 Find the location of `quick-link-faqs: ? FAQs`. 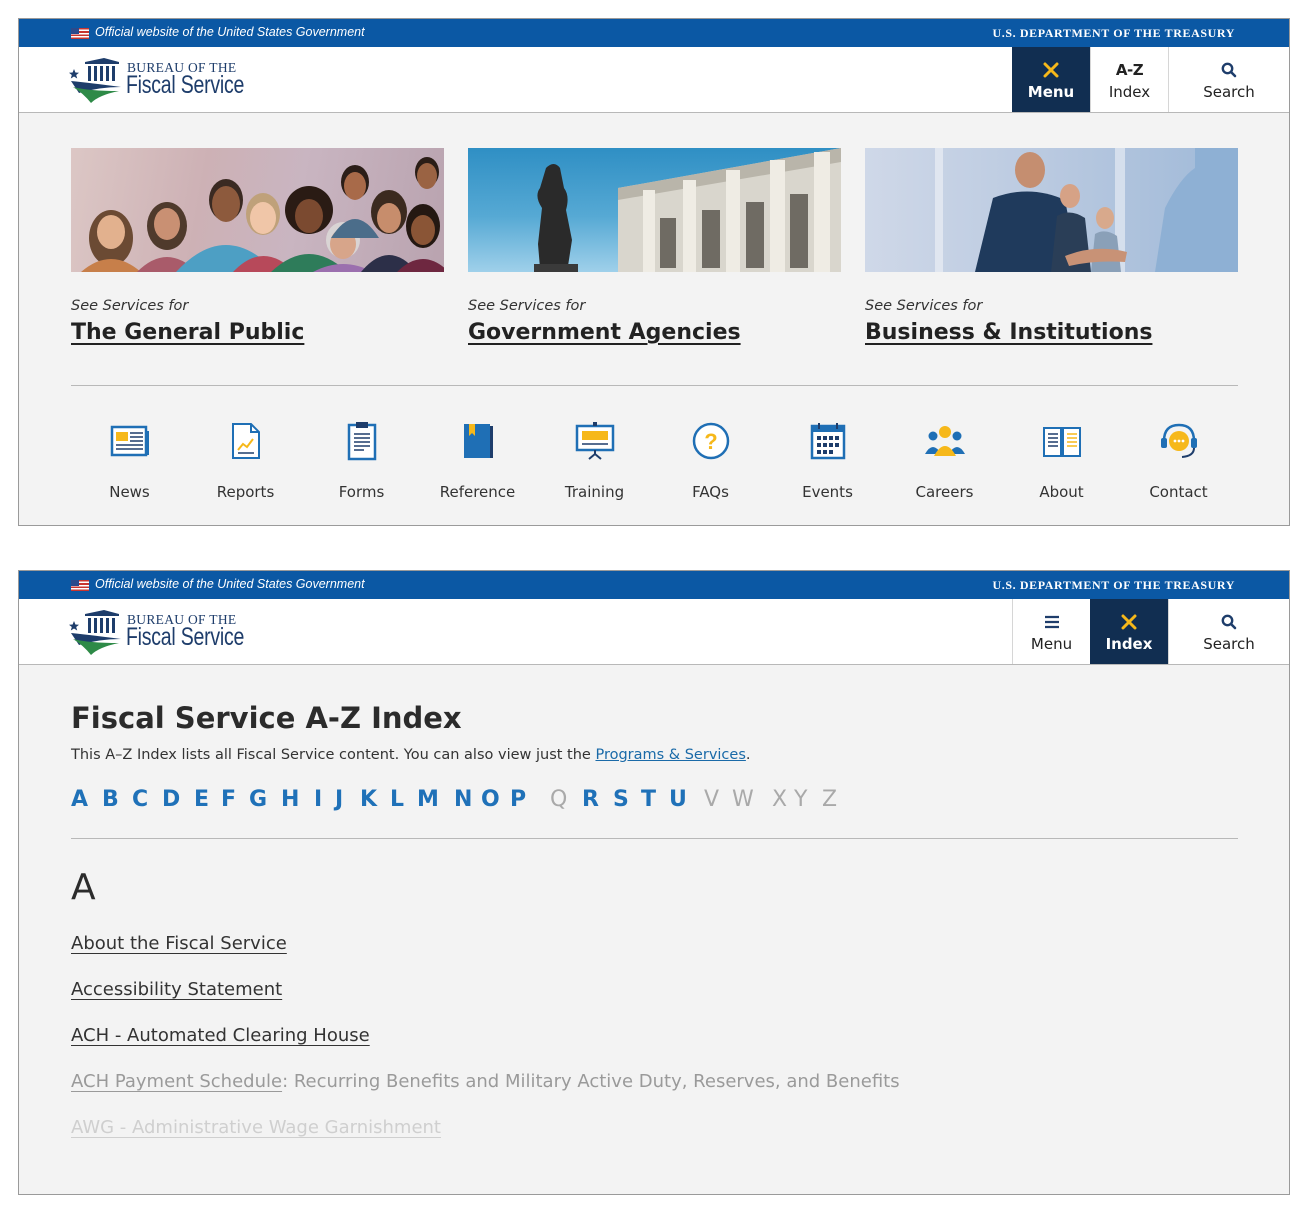

quick-link-faqs: ? FAQs is located at coordinates (710, 459).